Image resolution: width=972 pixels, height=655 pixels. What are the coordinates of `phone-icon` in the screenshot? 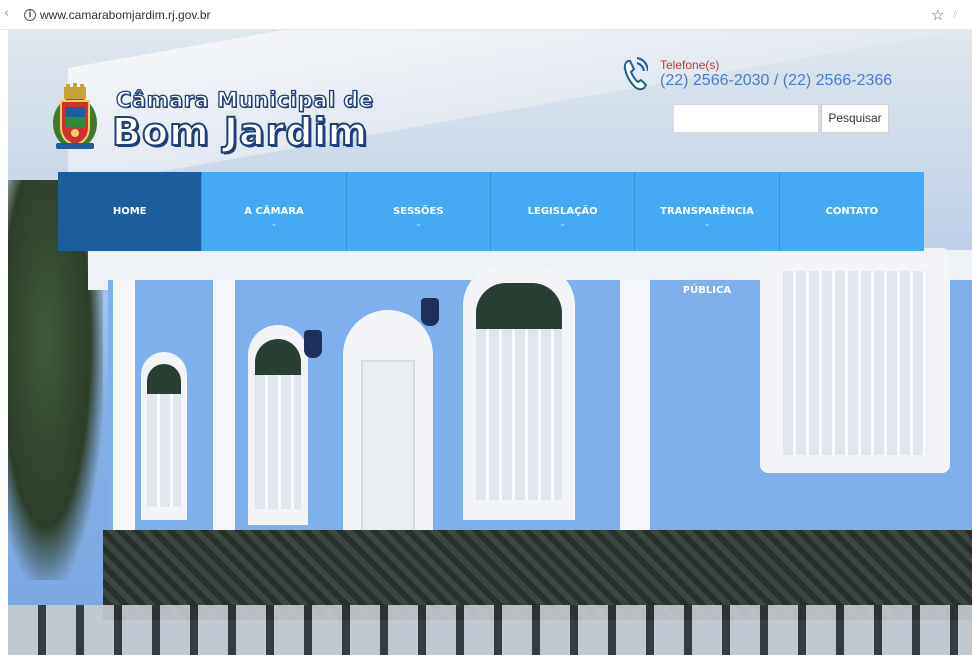 It's located at (635, 74).